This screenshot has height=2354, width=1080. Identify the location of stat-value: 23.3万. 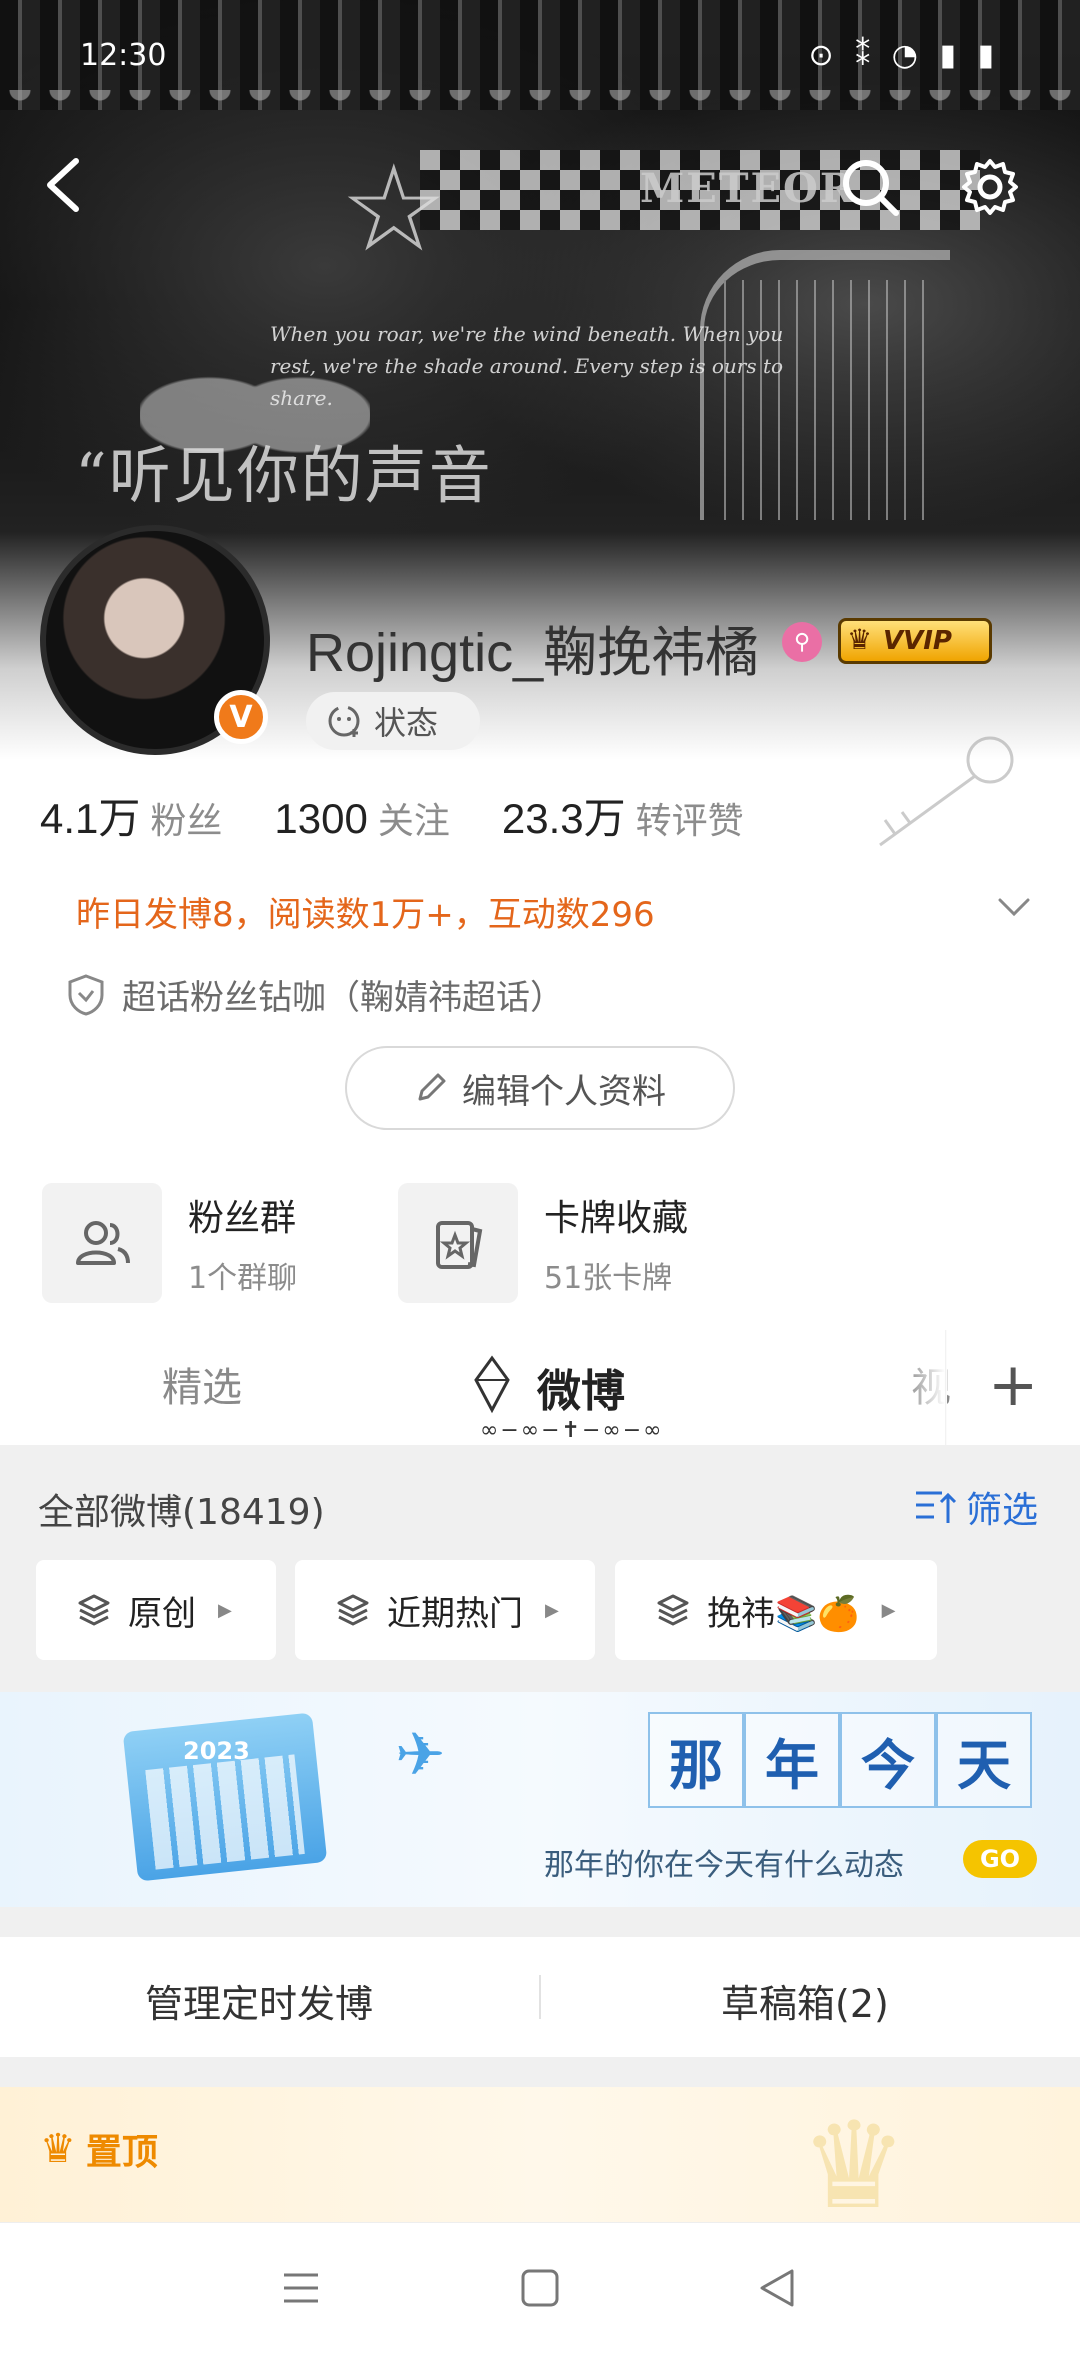
(563, 818).